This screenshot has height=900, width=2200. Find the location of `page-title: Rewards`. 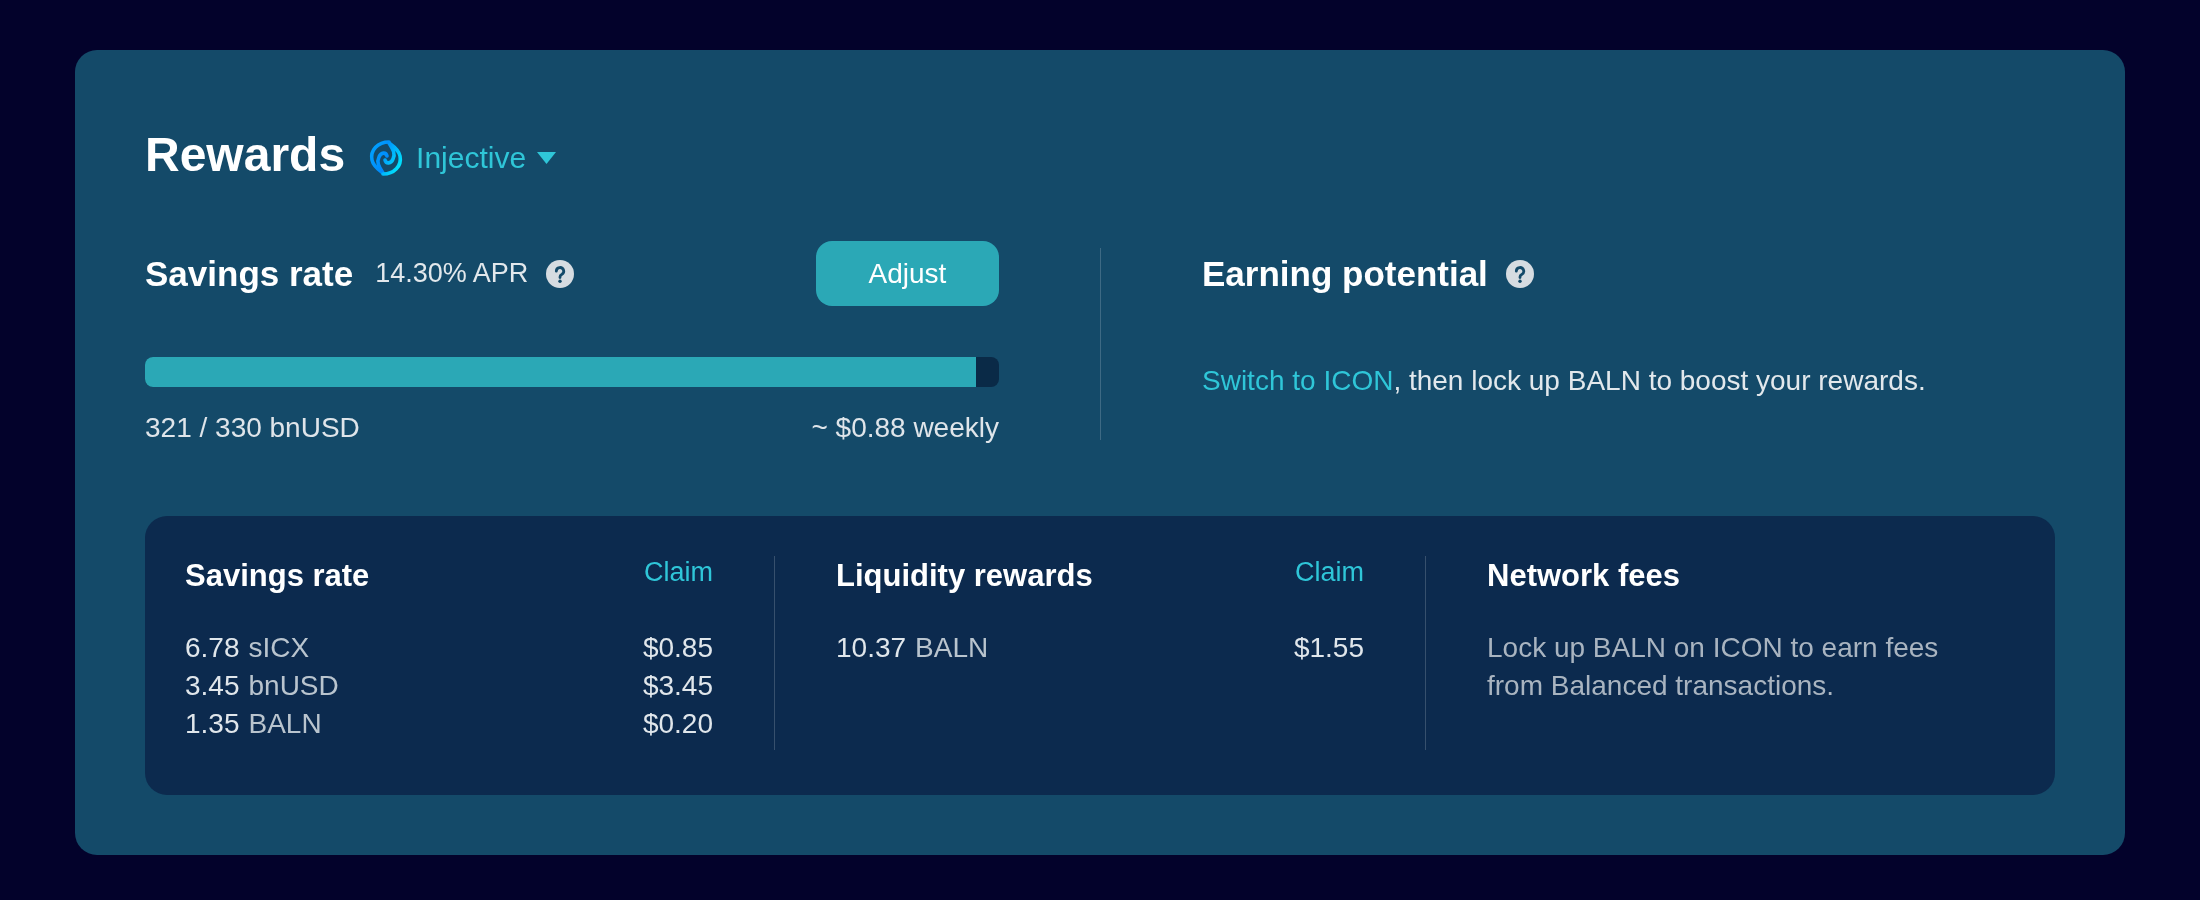

page-title: Rewards is located at coordinates (245, 155).